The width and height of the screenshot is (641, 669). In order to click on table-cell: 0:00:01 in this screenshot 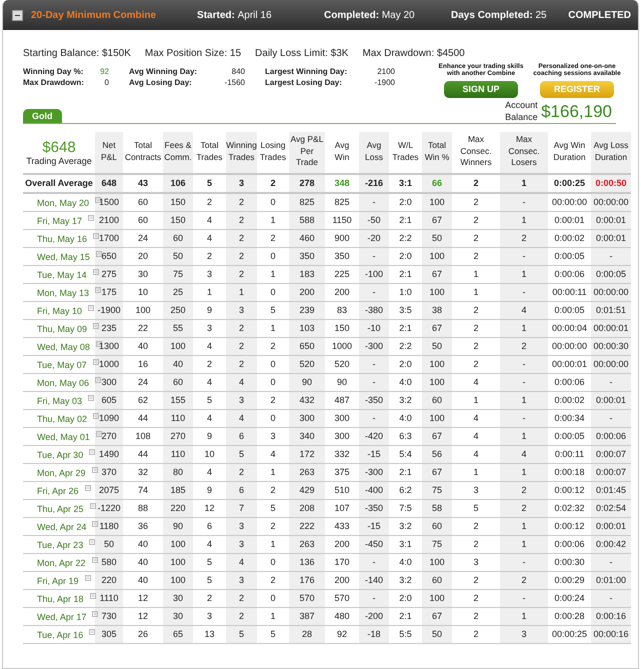, I will do `click(611, 220)`.